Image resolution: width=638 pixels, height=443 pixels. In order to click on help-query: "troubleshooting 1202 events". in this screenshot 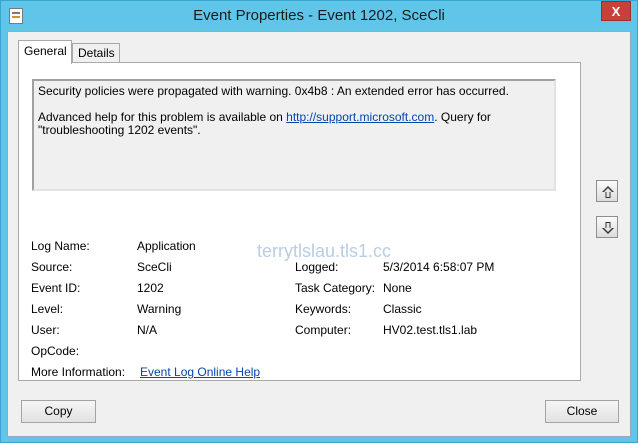, I will do `click(119, 130)`.